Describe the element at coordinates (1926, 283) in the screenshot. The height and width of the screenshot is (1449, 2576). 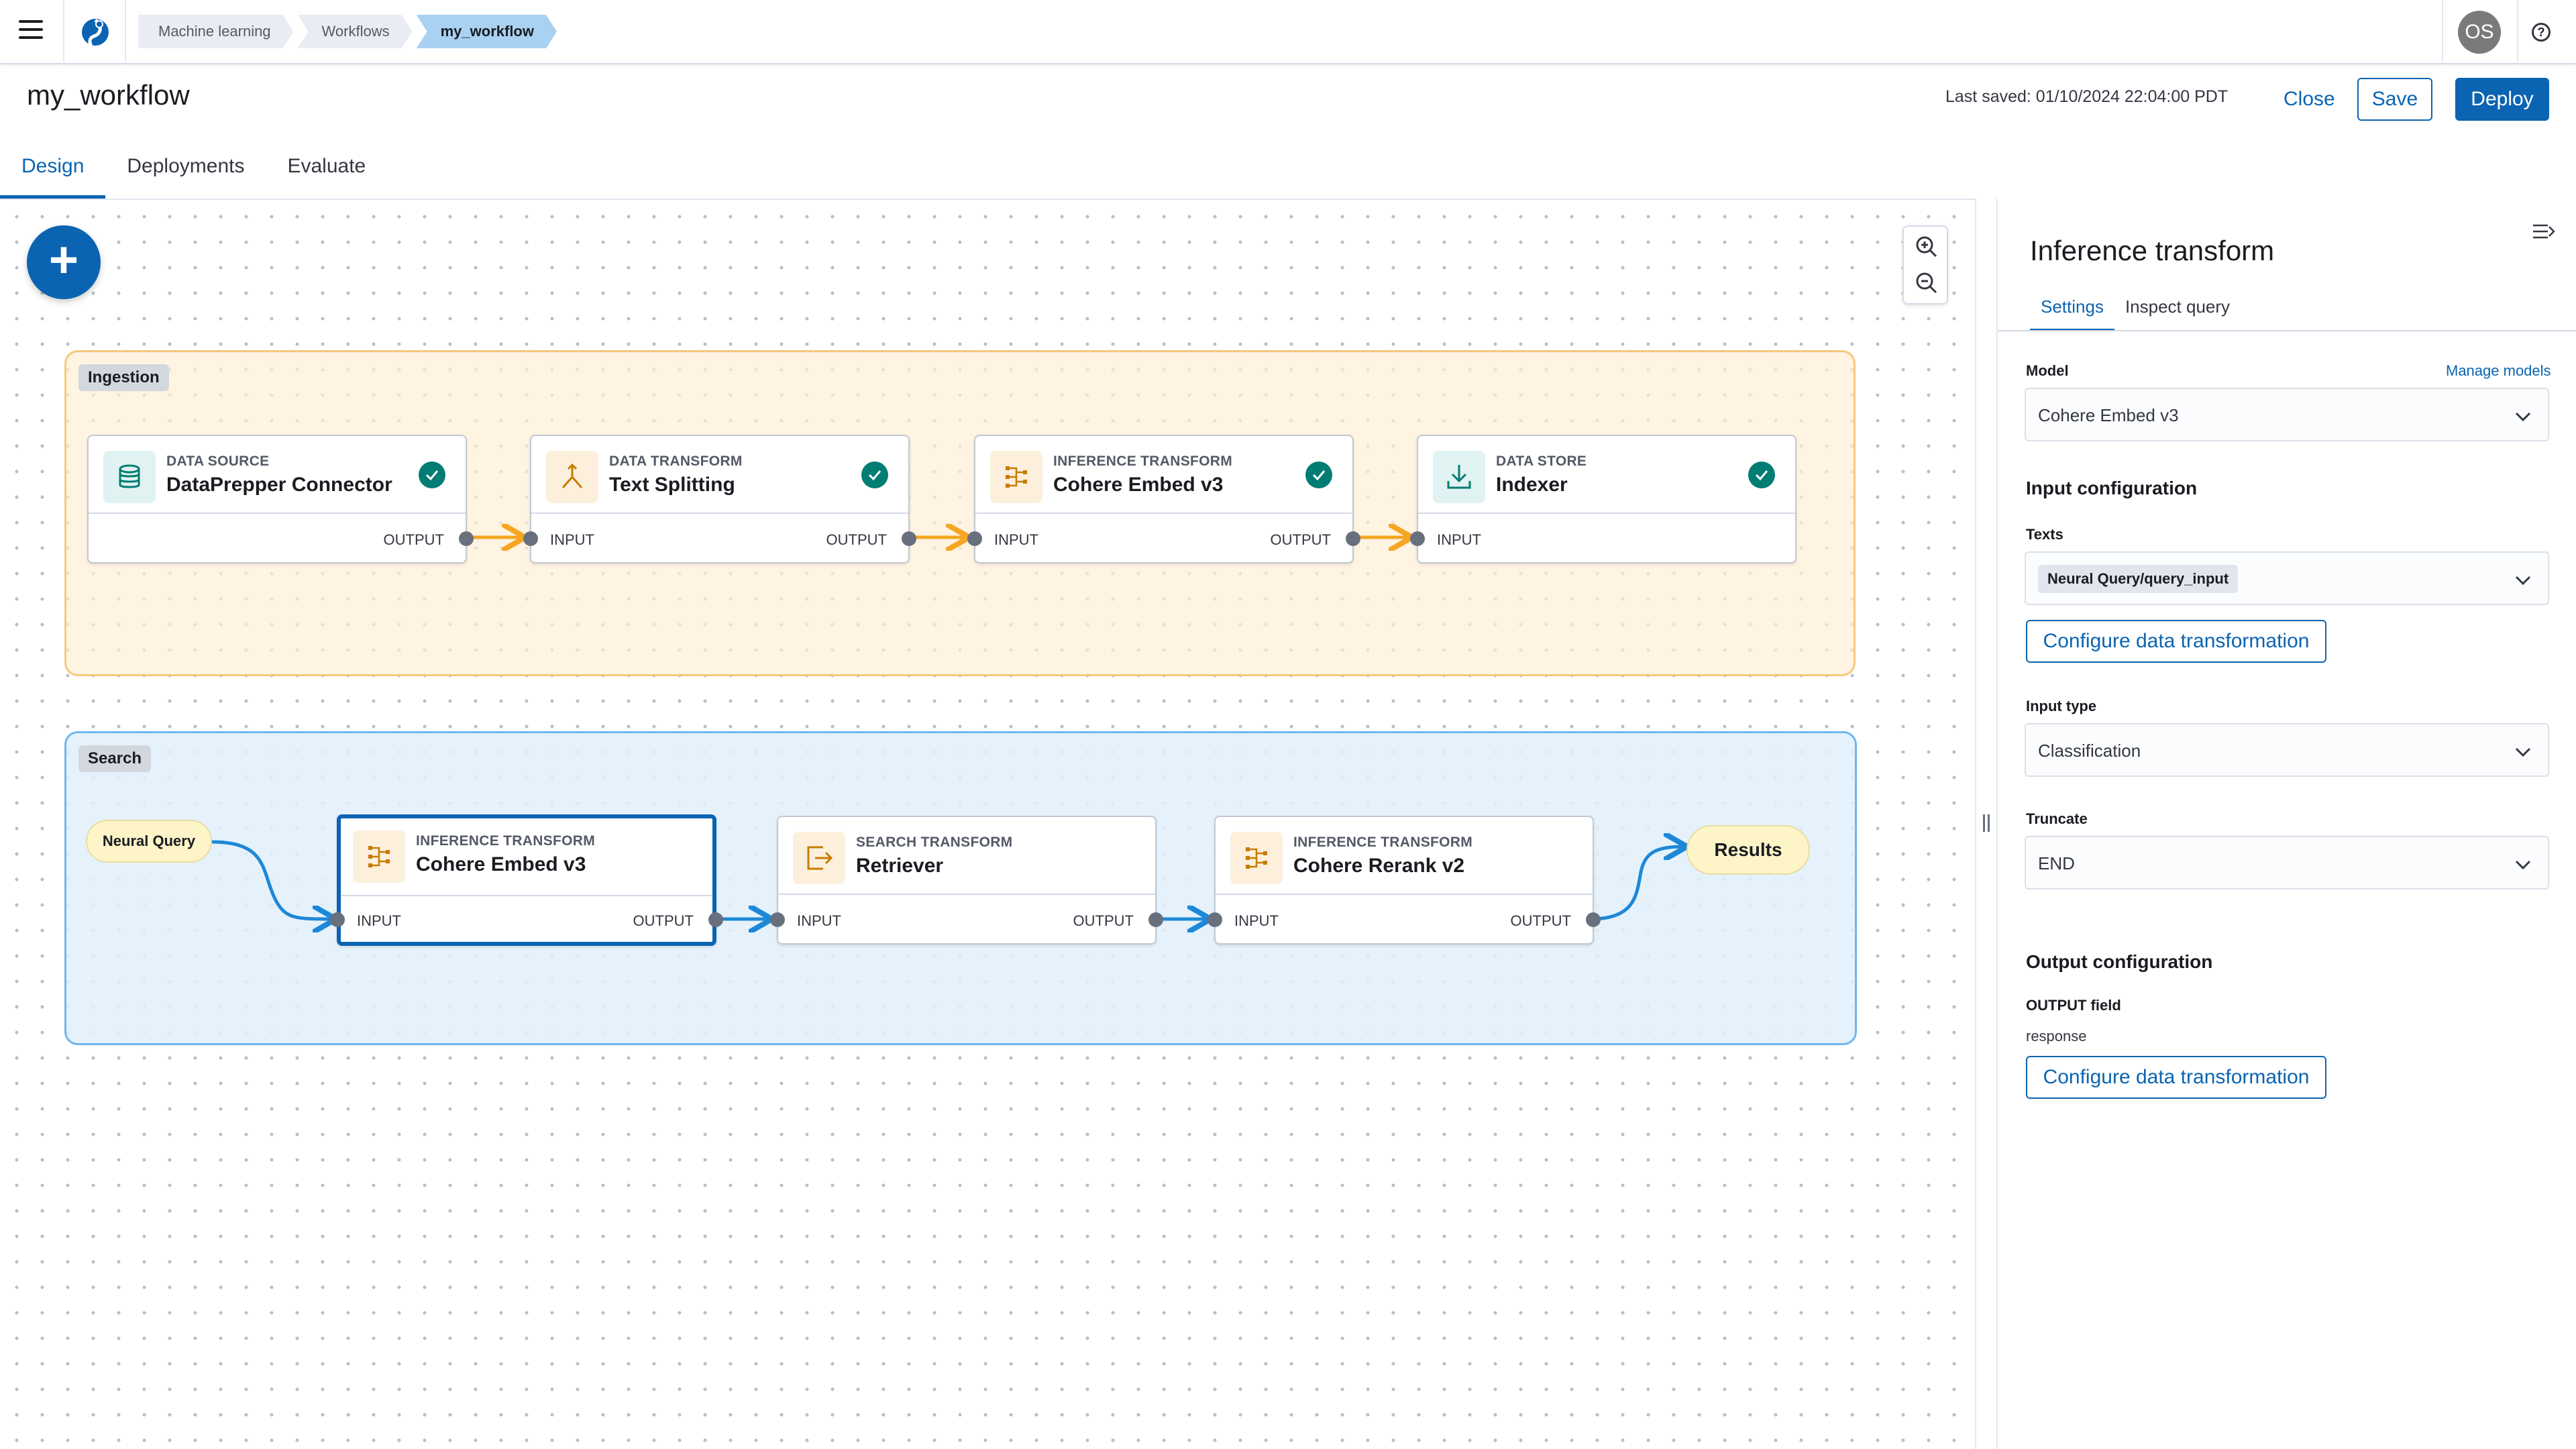
I see `zoom-out-icon` at that location.